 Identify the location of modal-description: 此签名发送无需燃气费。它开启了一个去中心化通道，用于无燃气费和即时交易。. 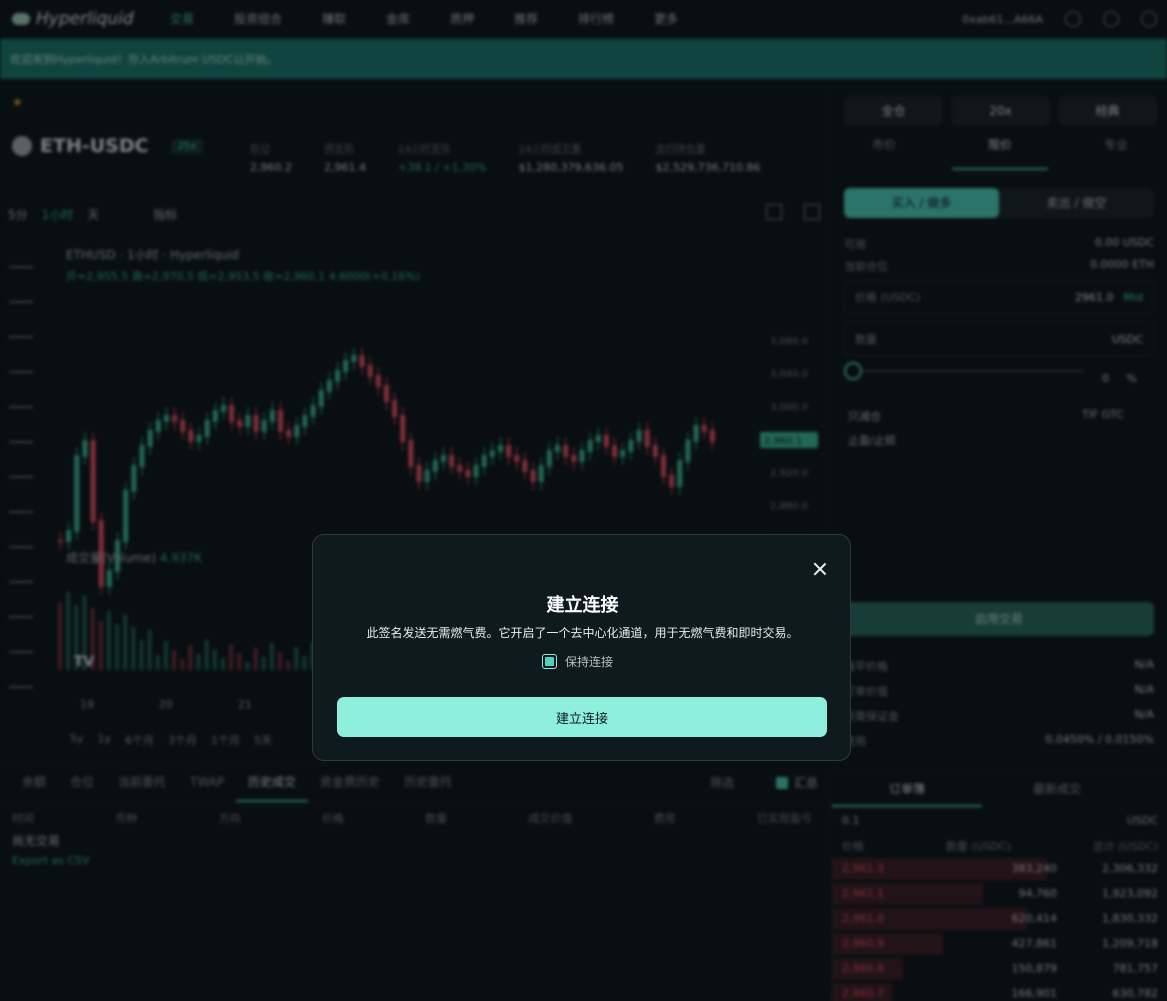
(582, 633).